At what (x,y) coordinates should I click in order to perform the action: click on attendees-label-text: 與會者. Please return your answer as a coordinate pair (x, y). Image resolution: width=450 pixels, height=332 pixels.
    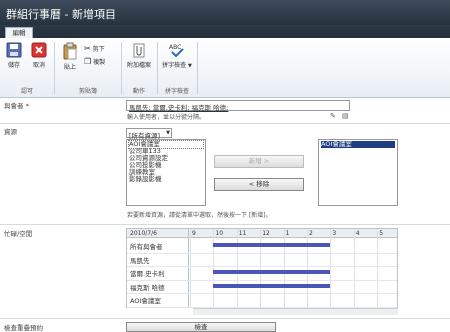
    Looking at the image, I should click on (14, 106).